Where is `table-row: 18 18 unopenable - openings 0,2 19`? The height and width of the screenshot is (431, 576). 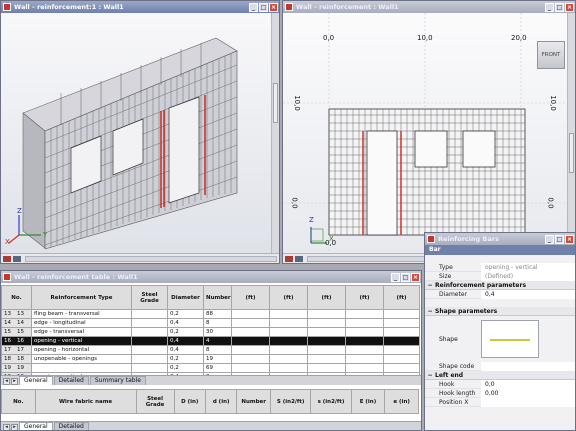
table-row: 18 18 unopenable - openings 0,2 19 is located at coordinates (210, 359).